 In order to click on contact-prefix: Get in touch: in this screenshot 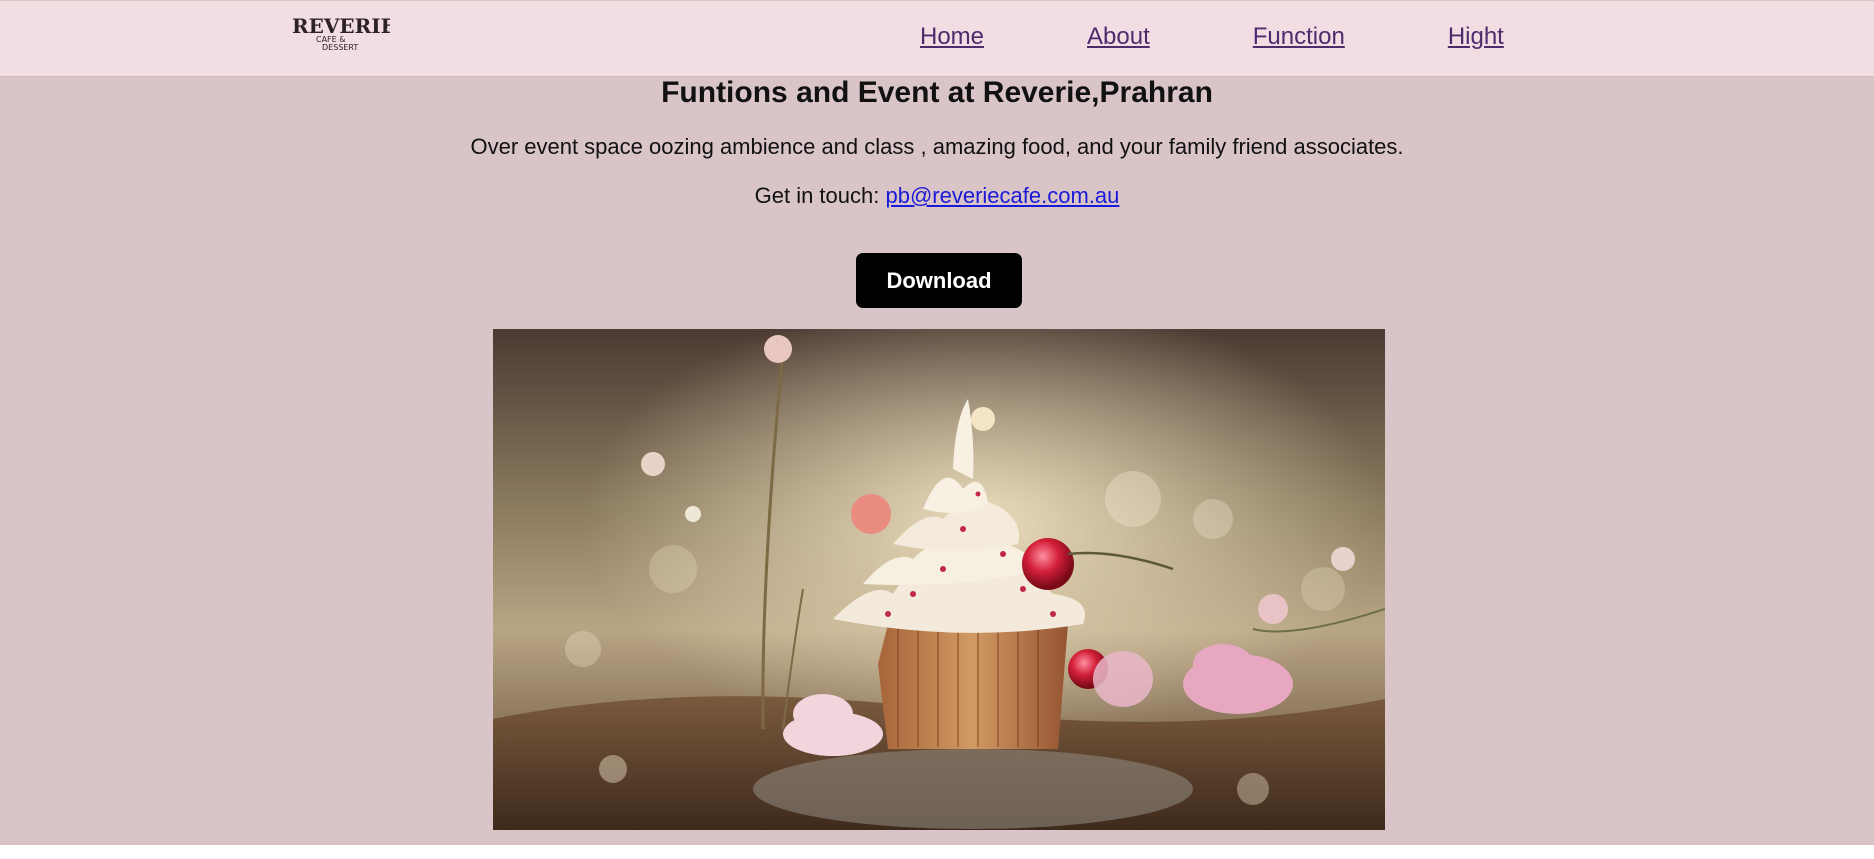, I will do `click(820, 195)`.